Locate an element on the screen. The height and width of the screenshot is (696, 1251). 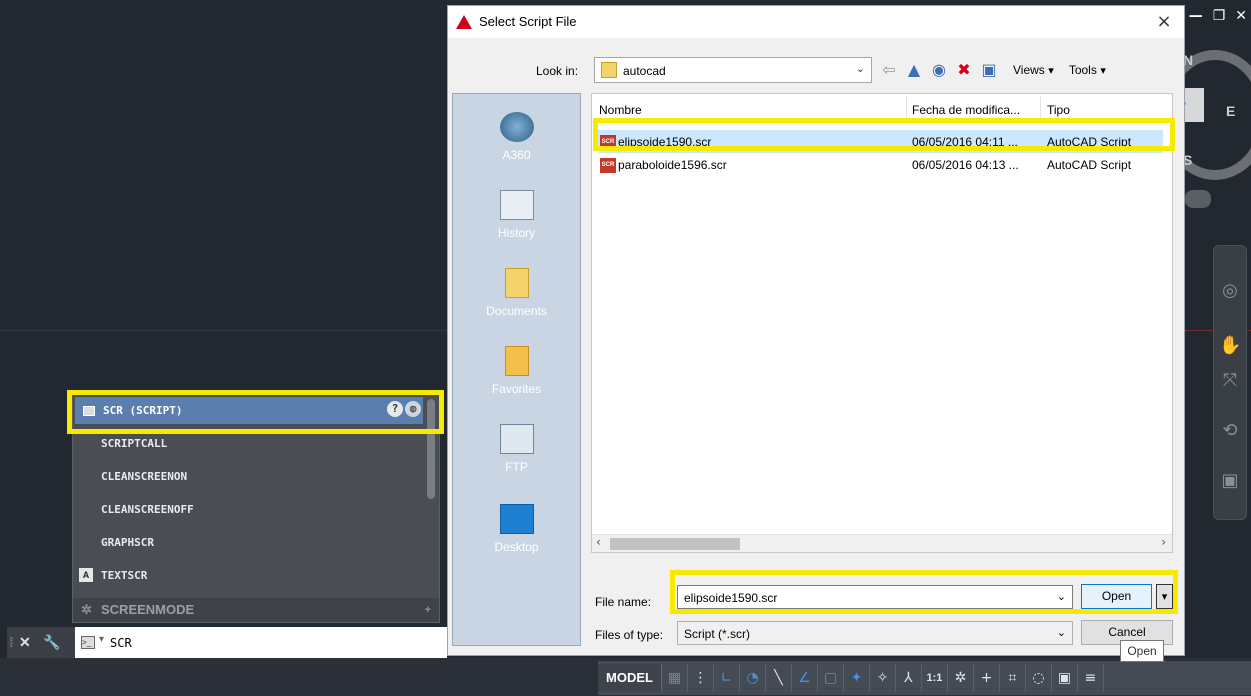
place-favorites: Favorites is located at coordinates (516, 371).